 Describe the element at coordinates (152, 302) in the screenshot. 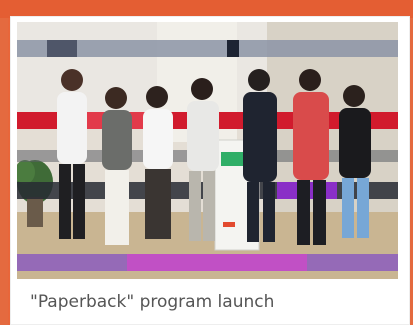

I see `photo-caption: "Paperback" program launch` at that location.